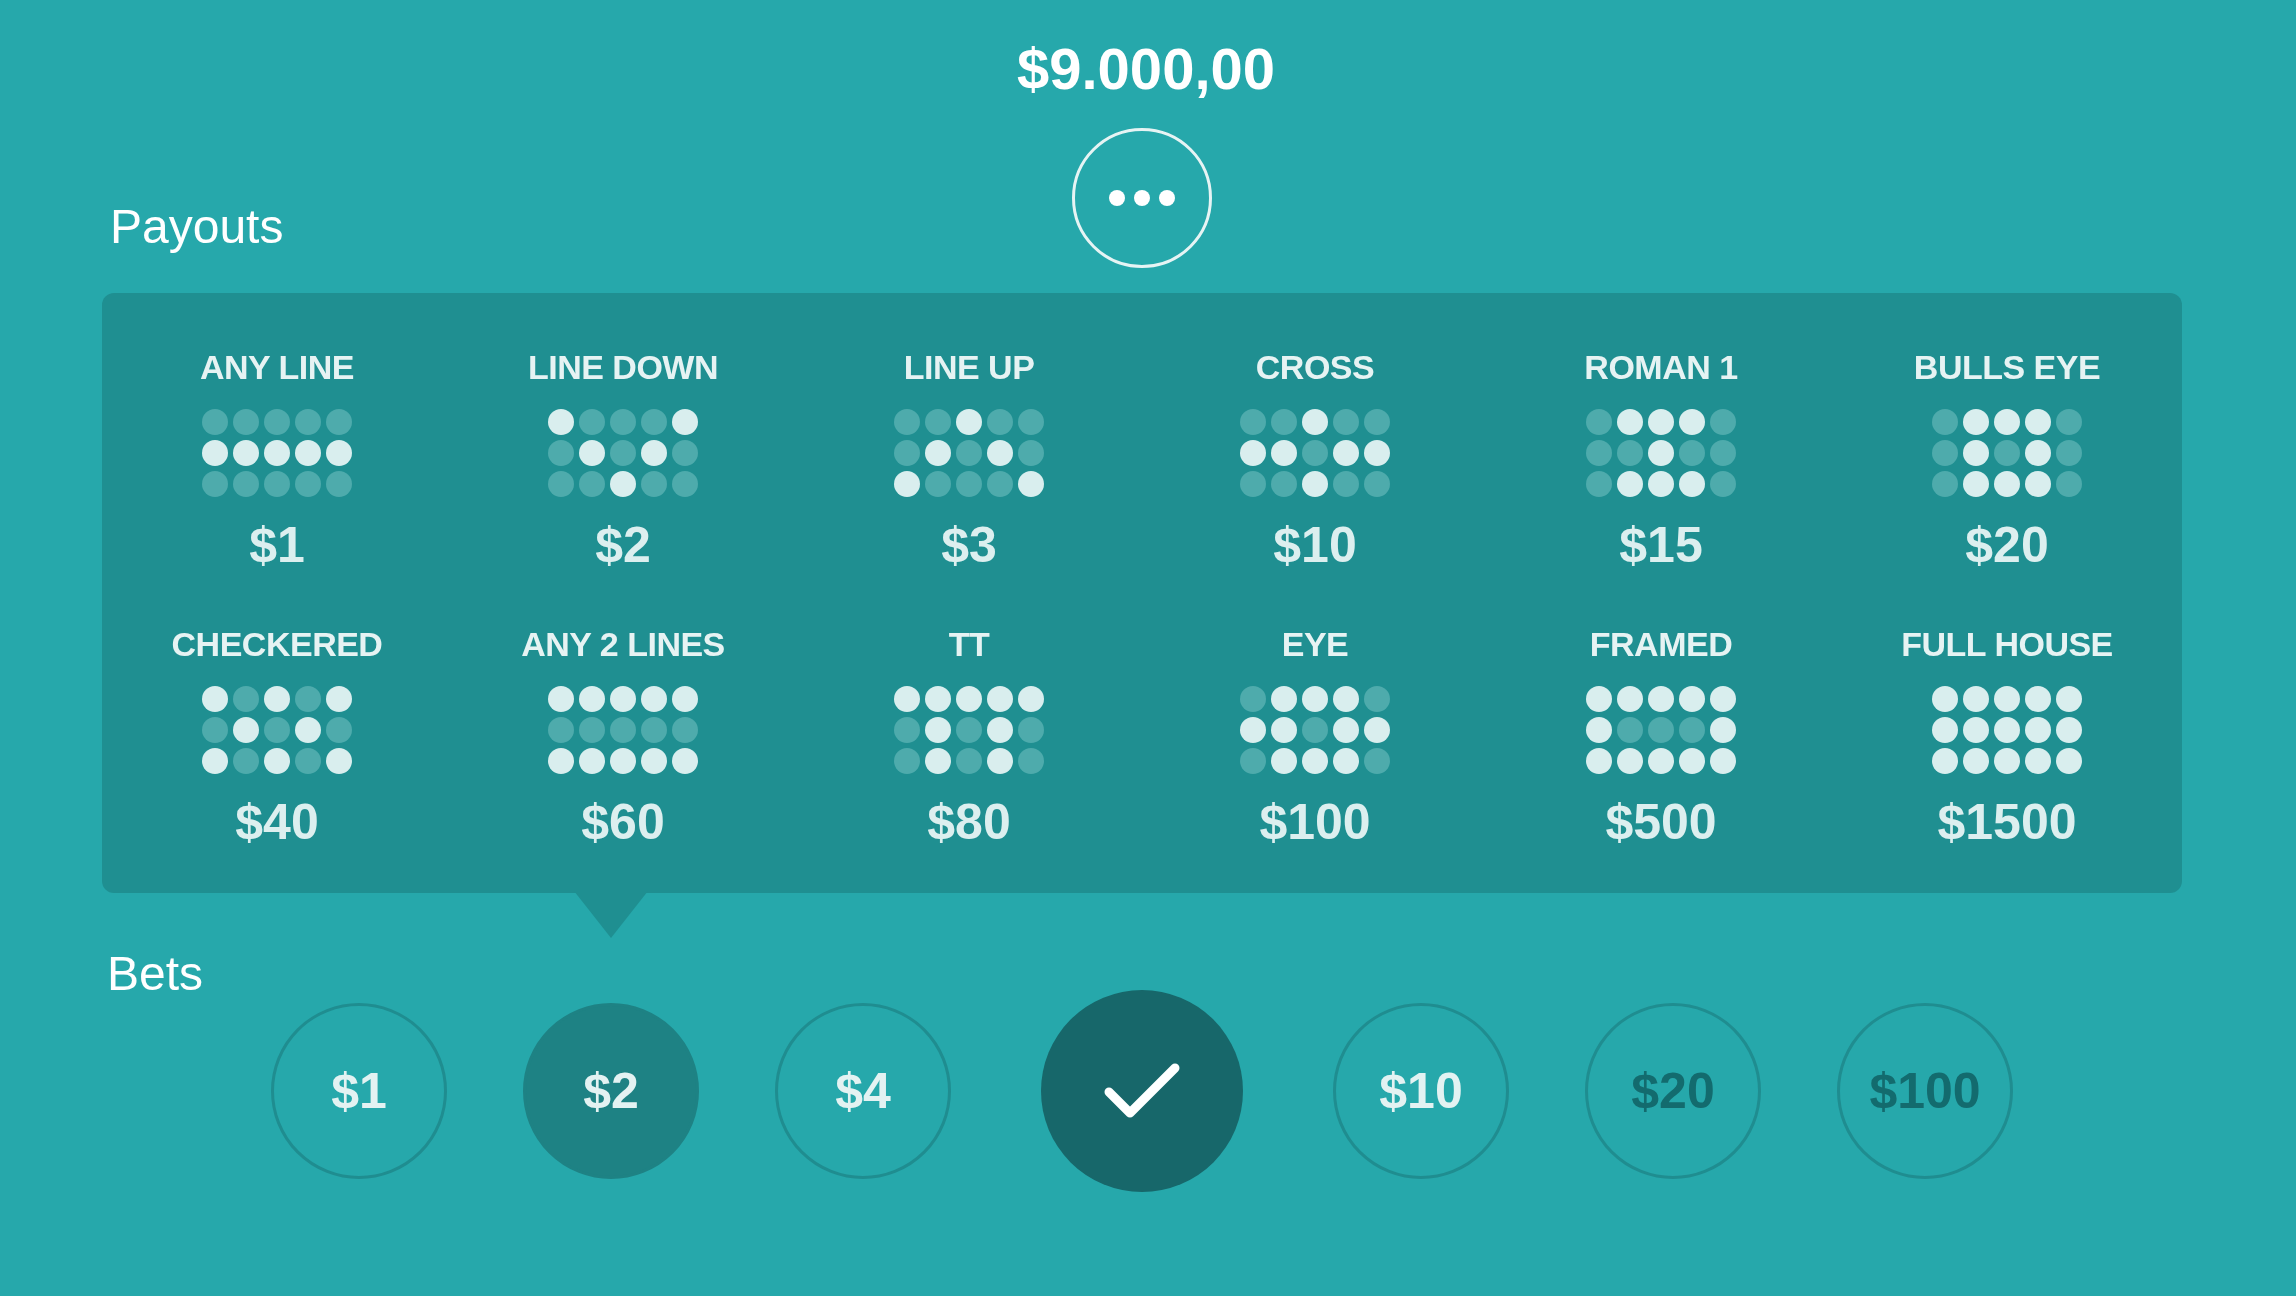 The width and height of the screenshot is (2296, 1296). What do you see at coordinates (277, 644) in the screenshot?
I see `payout-name: CHECKERED` at bounding box center [277, 644].